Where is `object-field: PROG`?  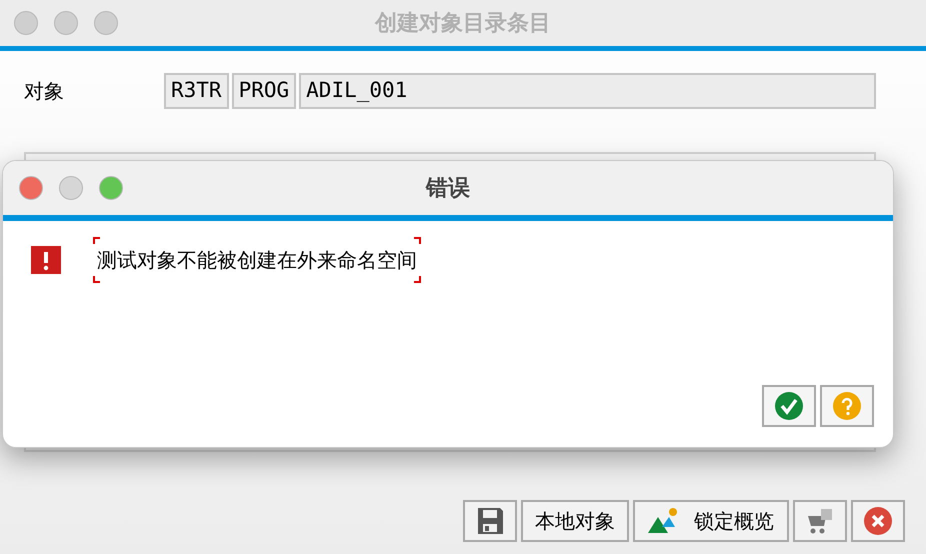
object-field: PROG is located at coordinates (264, 91).